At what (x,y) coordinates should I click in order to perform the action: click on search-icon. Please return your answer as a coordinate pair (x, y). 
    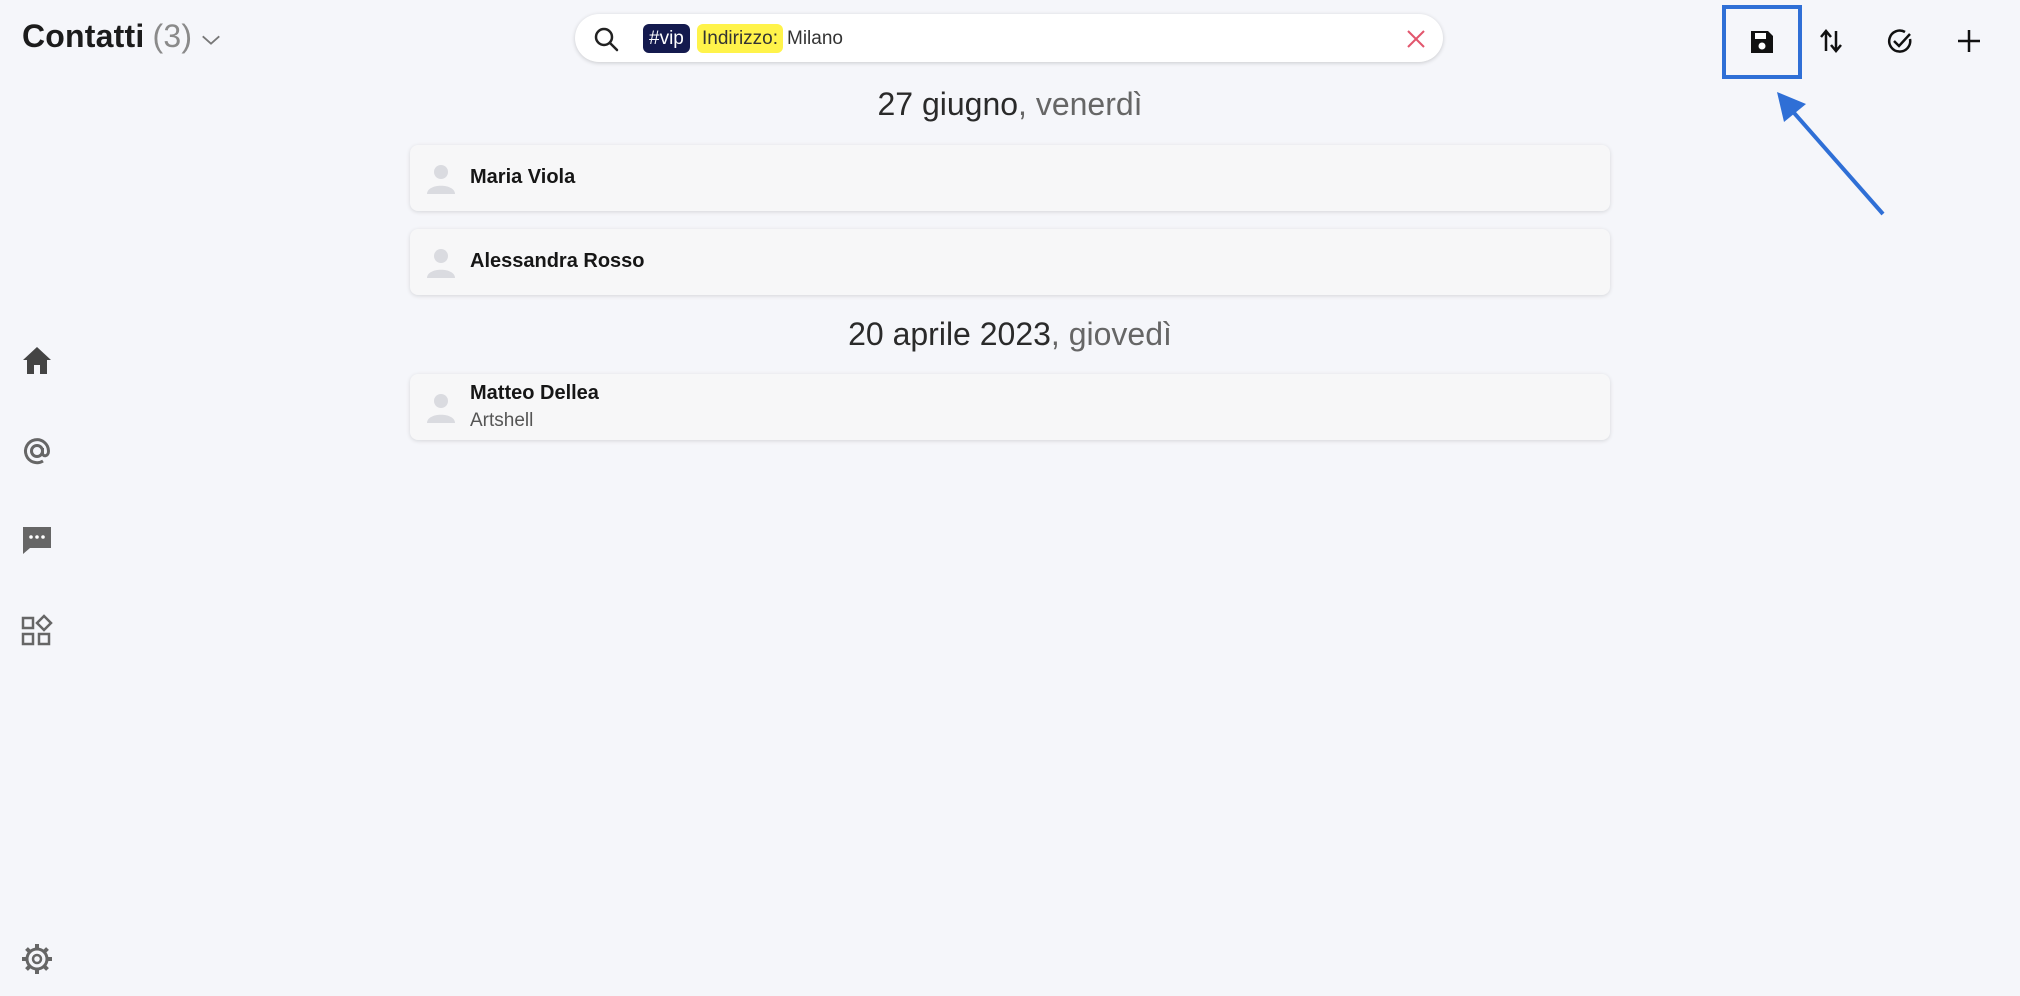
    Looking at the image, I should click on (606, 39).